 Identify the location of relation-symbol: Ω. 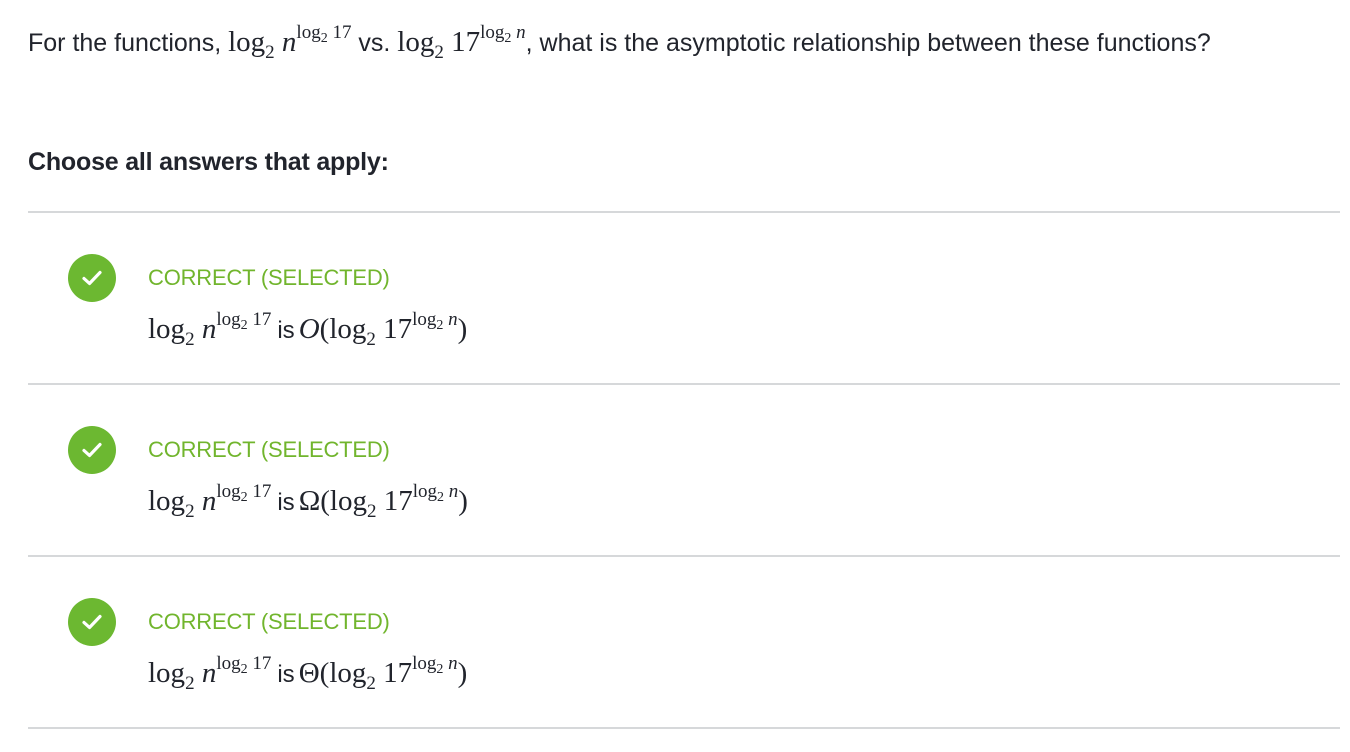
(309, 501).